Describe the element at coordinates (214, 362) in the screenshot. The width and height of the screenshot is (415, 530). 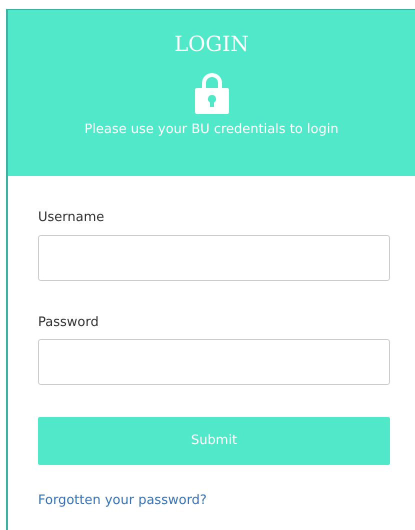
I see `password-field` at that location.